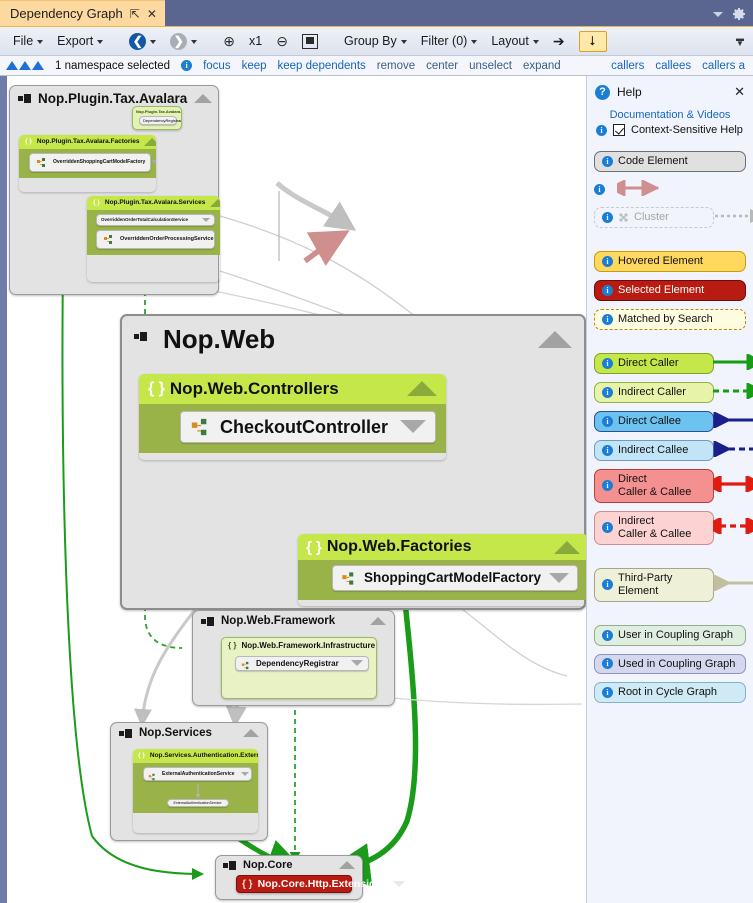  Describe the element at coordinates (302, 663) in the screenshot. I see `type-node-dependency-registrar: DependencyRegistrar` at that location.